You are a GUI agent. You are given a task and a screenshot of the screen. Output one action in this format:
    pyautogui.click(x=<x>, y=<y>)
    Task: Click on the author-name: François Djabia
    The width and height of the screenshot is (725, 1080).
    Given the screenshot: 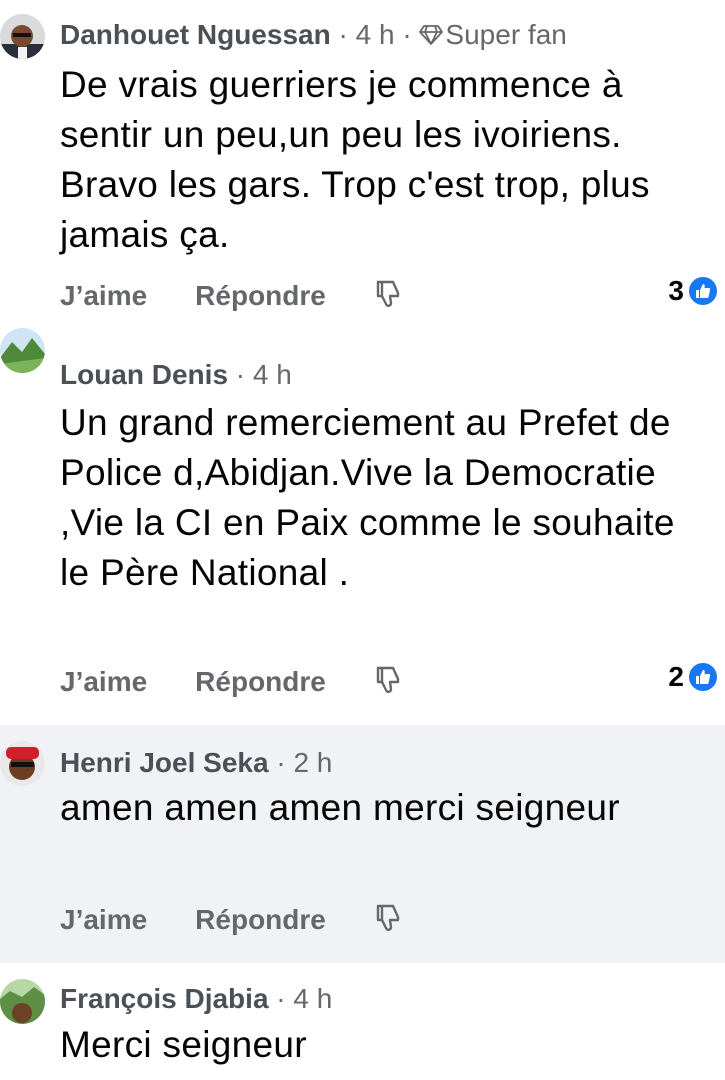 What is the action you would take?
    pyautogui.click(x=164, y=998)
    